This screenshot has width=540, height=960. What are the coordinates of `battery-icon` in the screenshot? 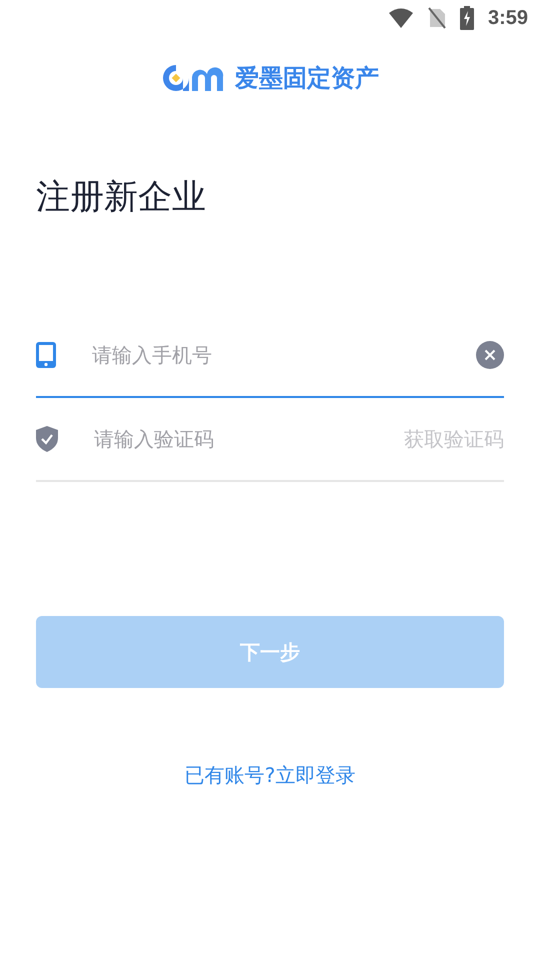 It's located at (467, 18).